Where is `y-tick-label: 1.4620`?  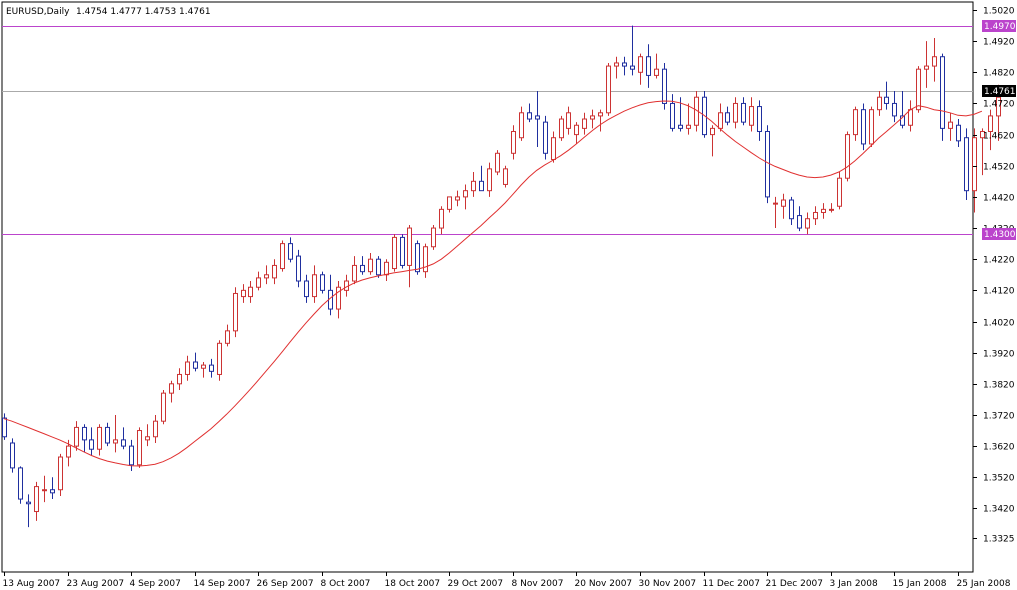
y-tick-label: 1.4620 is located at coordinates (999, 137).